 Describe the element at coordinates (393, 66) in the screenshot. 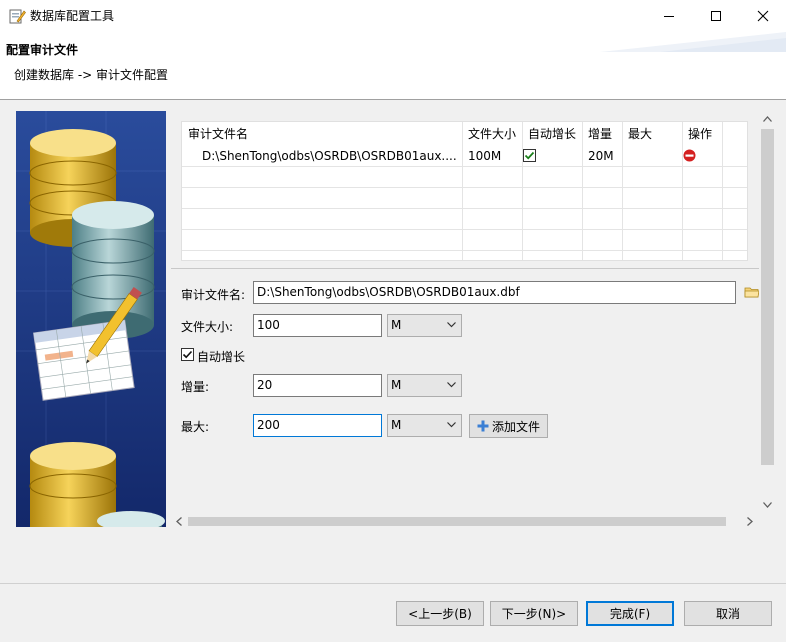

I see `wizard-header: 配置审计文件 创建数据库 -> 审计文件配置` at that location.